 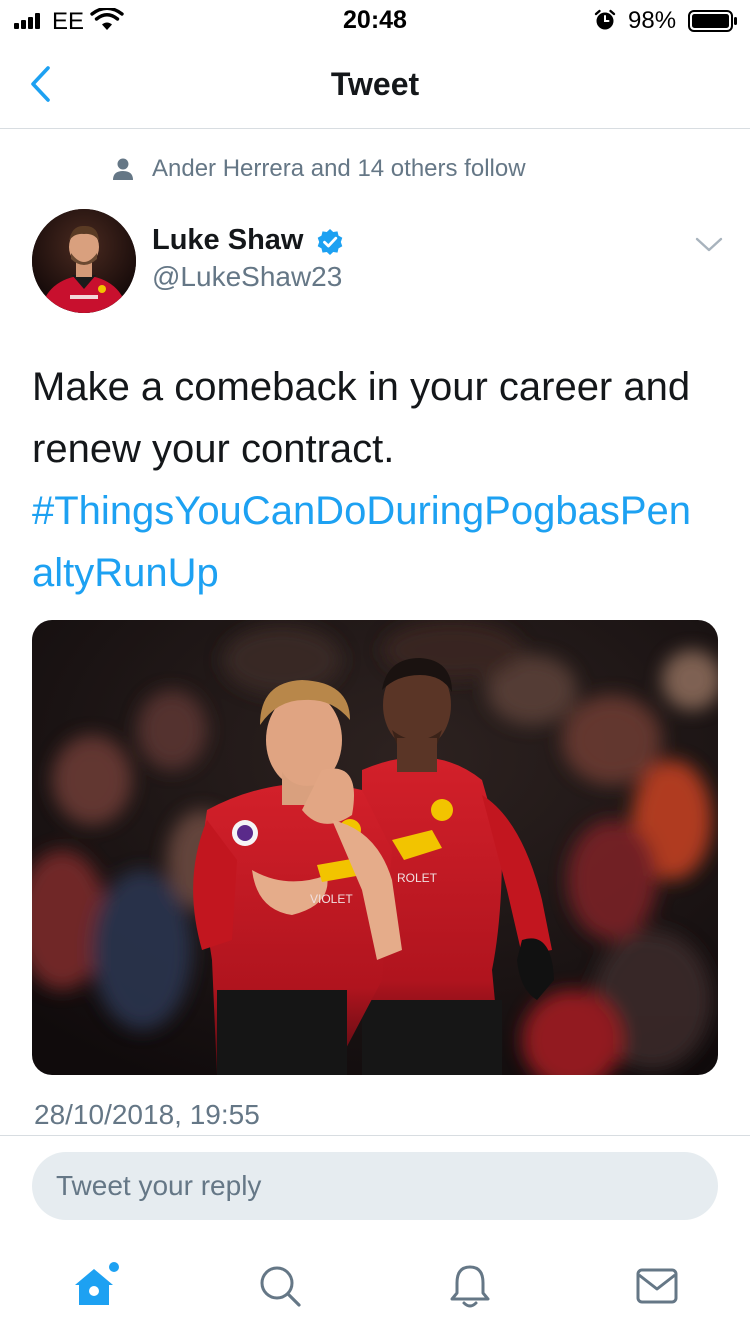 I want to click on avatar, so click(x=84, y=261).